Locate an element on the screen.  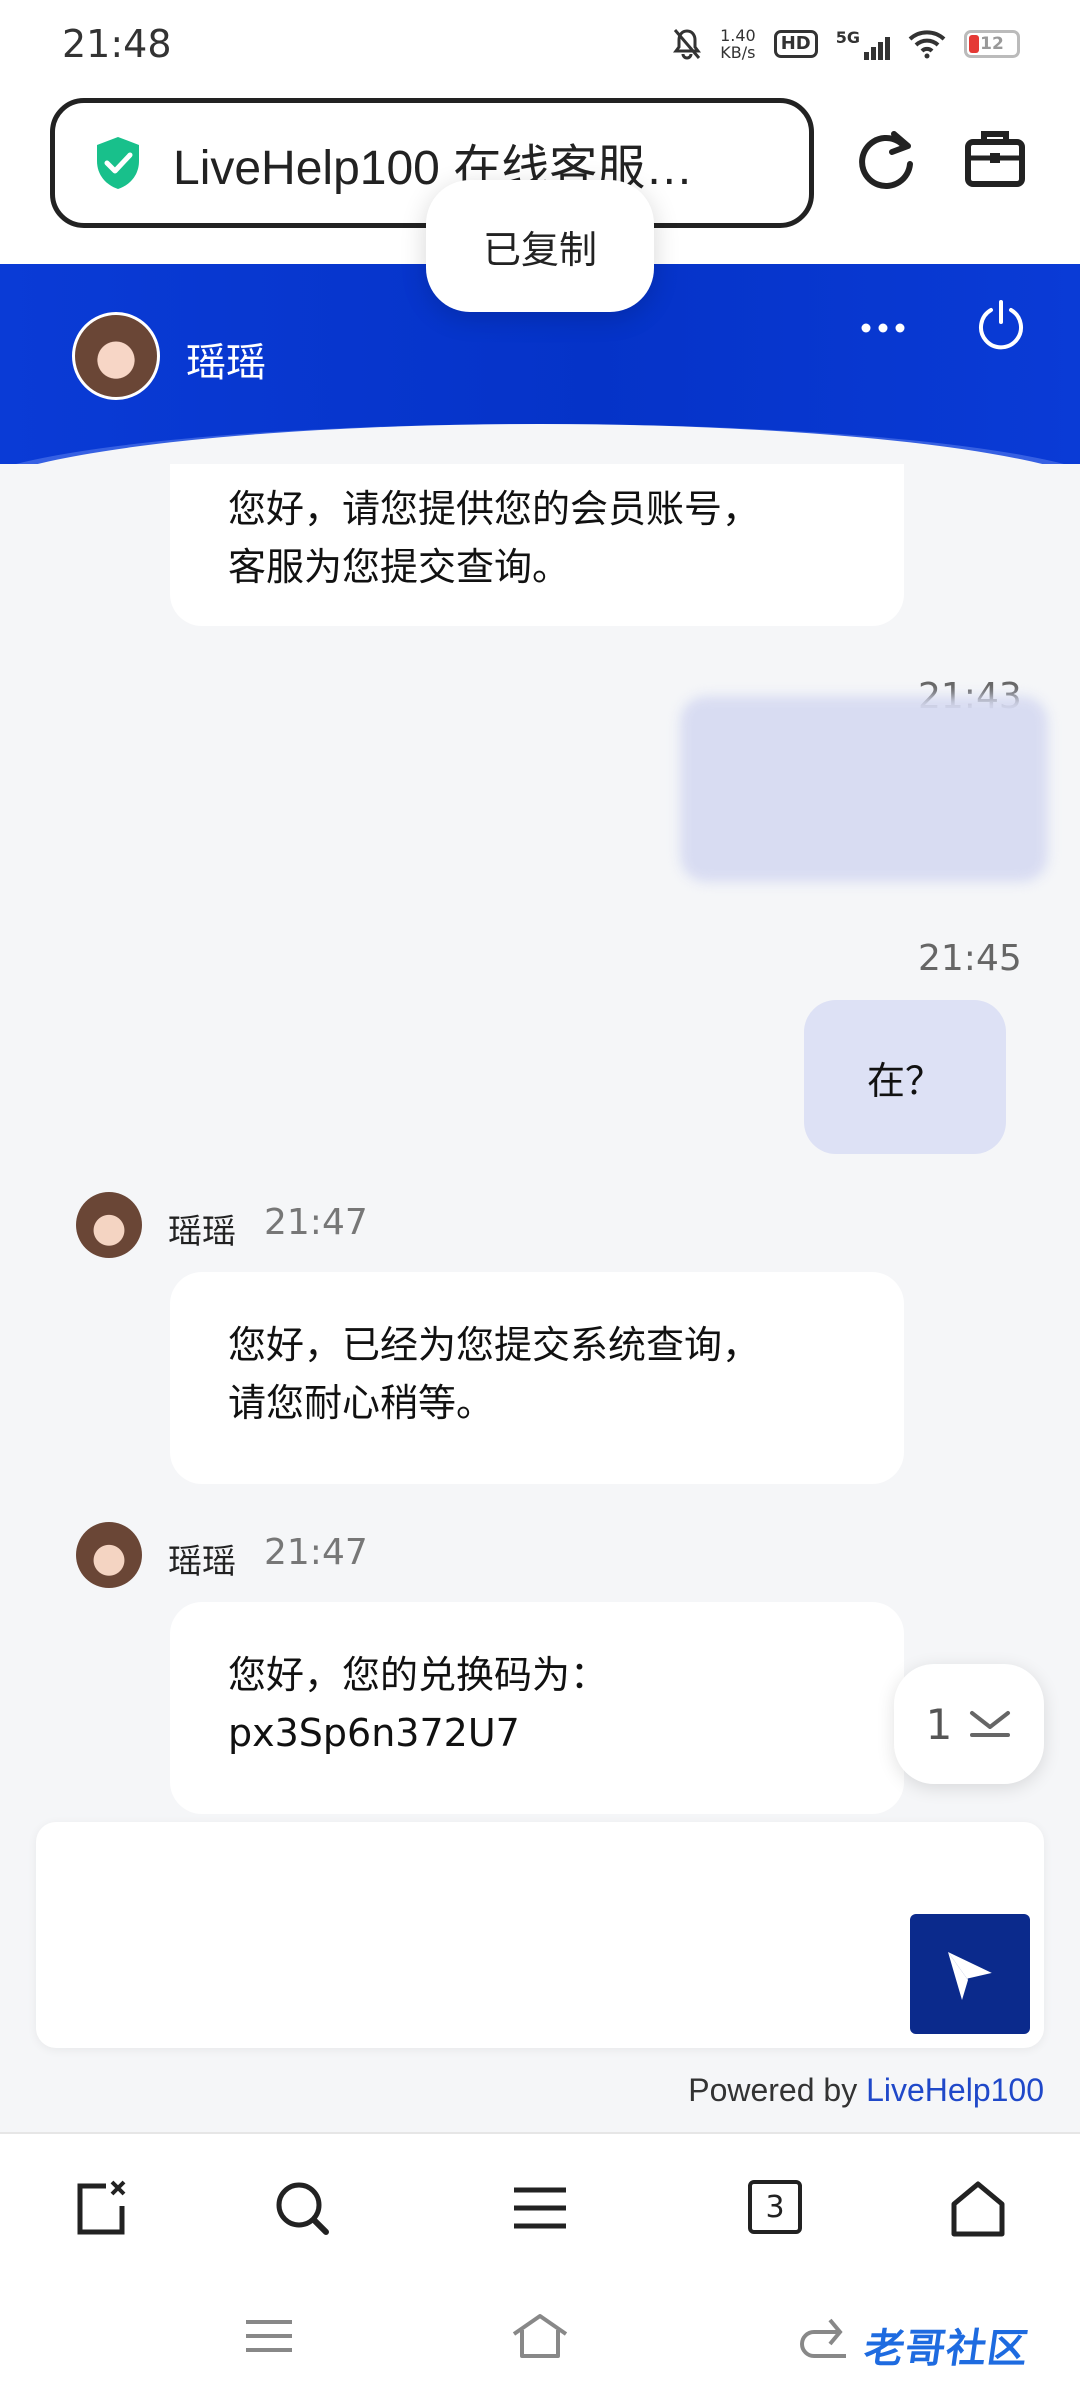
agent-message-bubble: 您好，您的兑换码为： px3Sp6n372U7 is located at coordinates (537, 1708).